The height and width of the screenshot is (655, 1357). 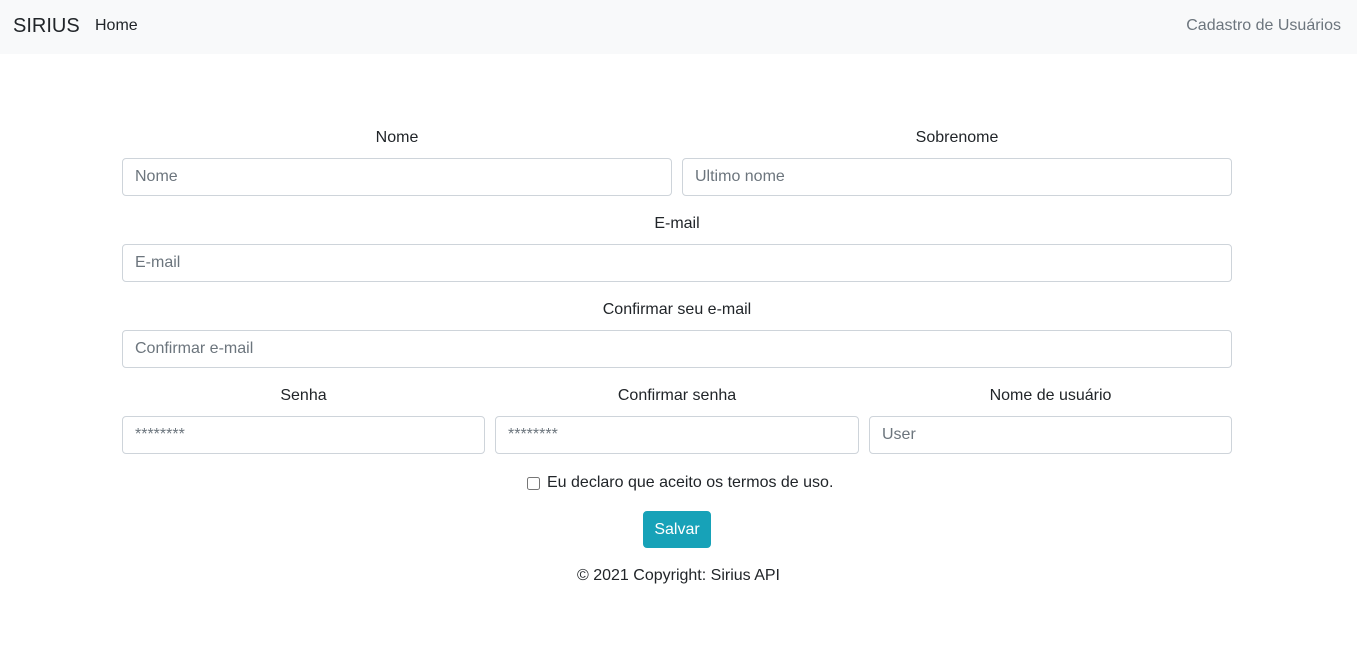 What do you see at coordinates (397, 137) in the screenshot?
I see `first-name-label: Nome` at bounding box center [397, 137].